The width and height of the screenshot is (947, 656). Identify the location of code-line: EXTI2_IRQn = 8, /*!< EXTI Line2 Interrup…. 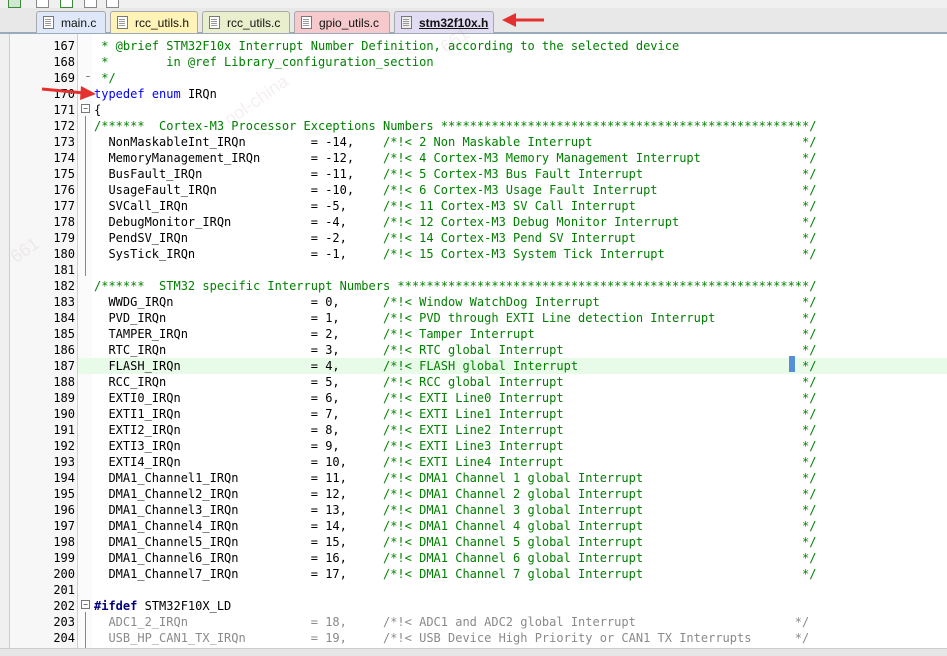
(455, 430).